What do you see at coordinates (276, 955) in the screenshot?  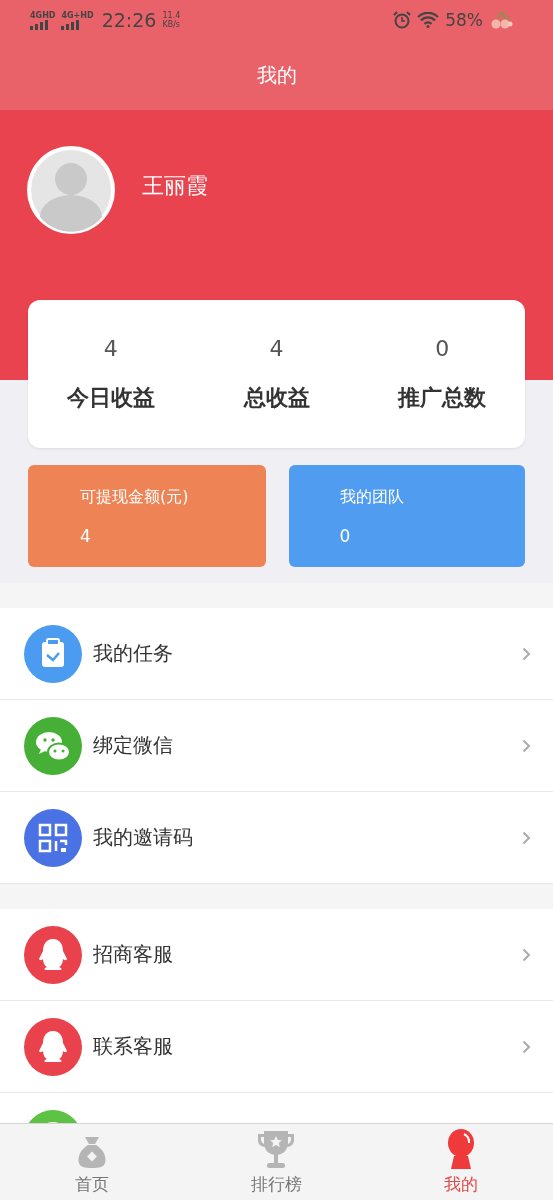 I see `menu-item: 招商客服` at bounding box center [276, 955].